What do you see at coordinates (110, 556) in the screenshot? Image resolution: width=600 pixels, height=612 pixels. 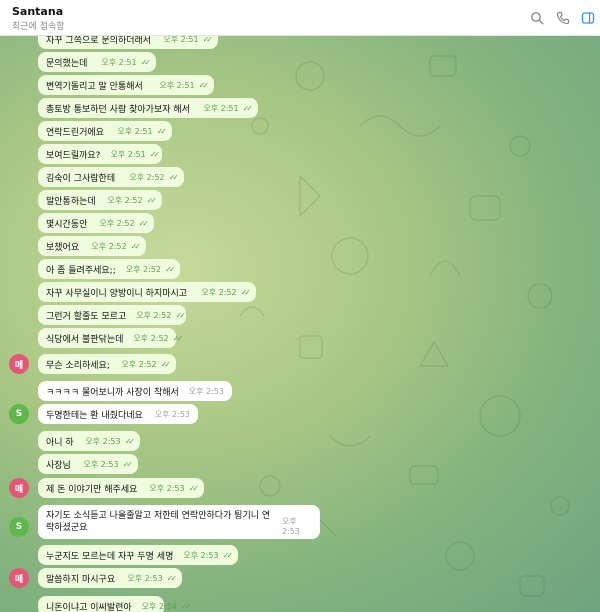 I see `message-text: 누군지도 모르는데 자꾸 두명 세명` at bounding box center [110, 556].